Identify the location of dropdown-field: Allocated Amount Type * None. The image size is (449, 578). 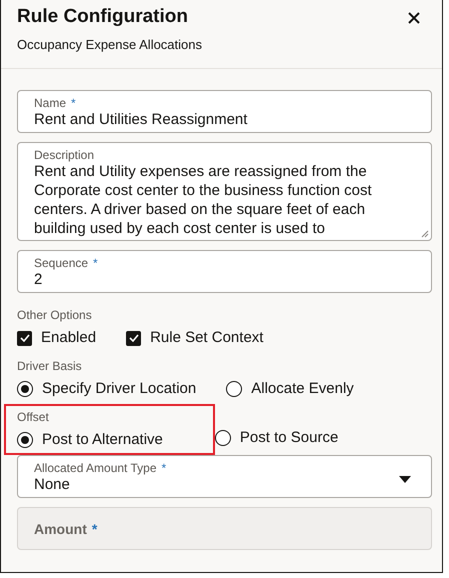
(224, 476).